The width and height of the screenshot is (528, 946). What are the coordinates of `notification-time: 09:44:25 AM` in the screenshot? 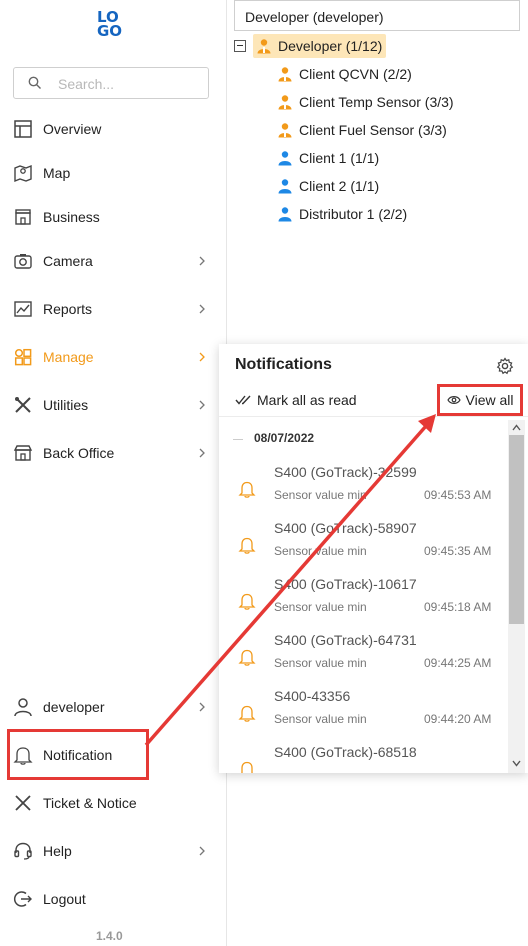 It's located at (458, 663).